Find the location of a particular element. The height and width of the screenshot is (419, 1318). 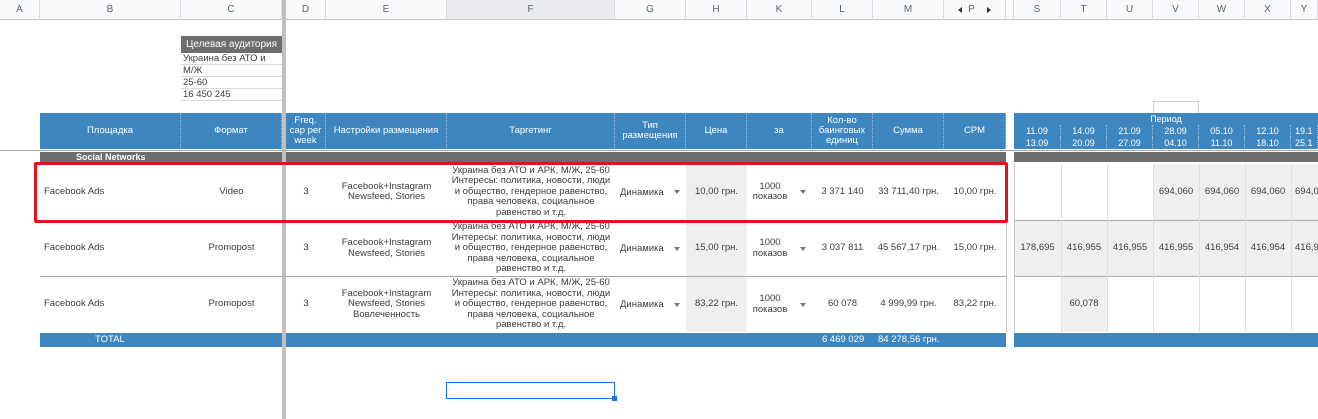

total-row-left: TOTAL is located at coordinates (161, 340).